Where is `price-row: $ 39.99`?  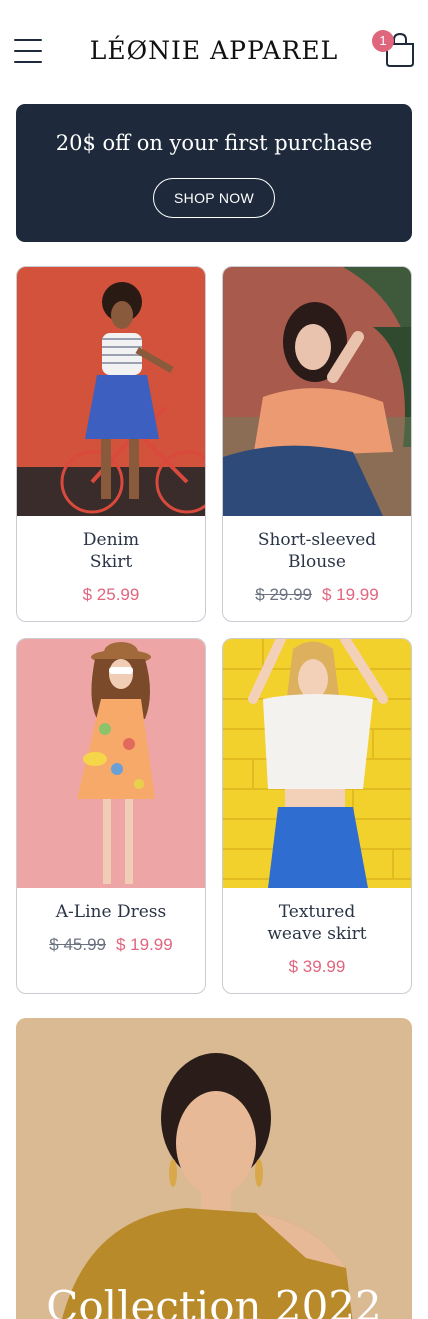
price-row: $ 39.99 is located at coordinates (317, 967).